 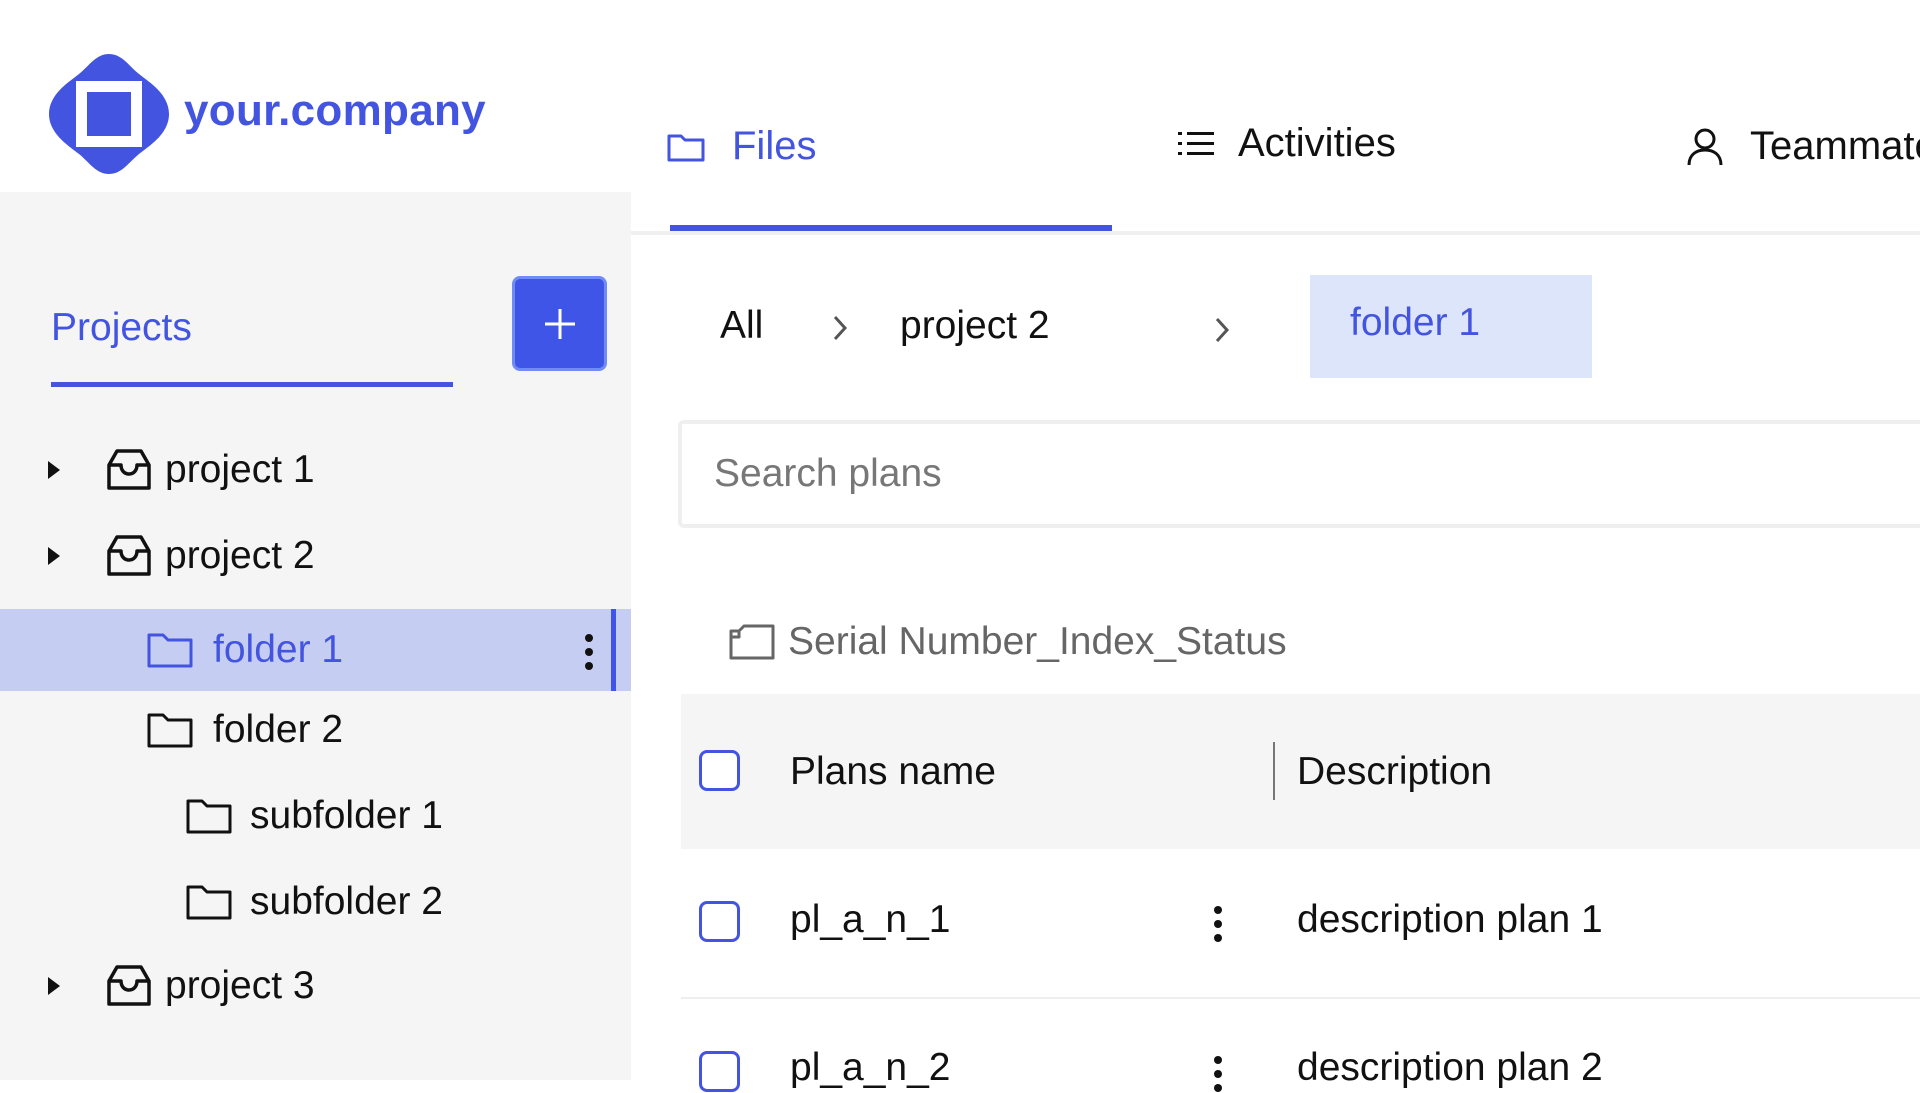 I want to click on naming-hint-text: Serial Number_Index_Status, so click(x=1037, y=641).